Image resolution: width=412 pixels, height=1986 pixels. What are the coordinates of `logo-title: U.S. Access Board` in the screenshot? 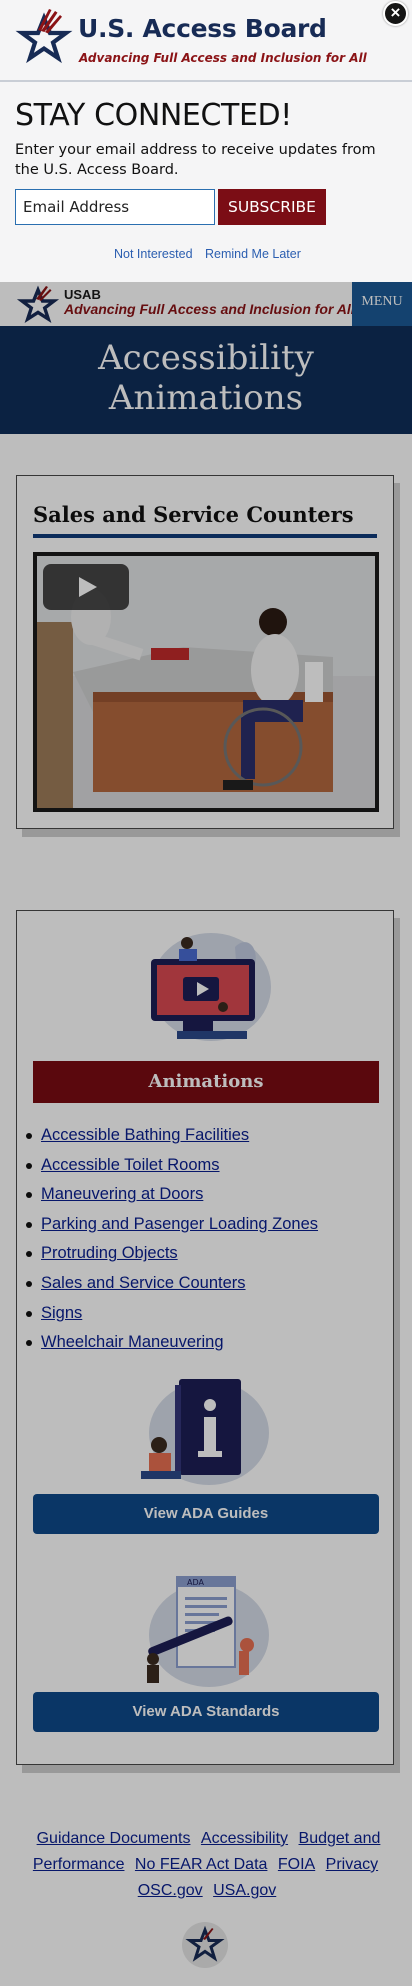 It's located at (202, 28).